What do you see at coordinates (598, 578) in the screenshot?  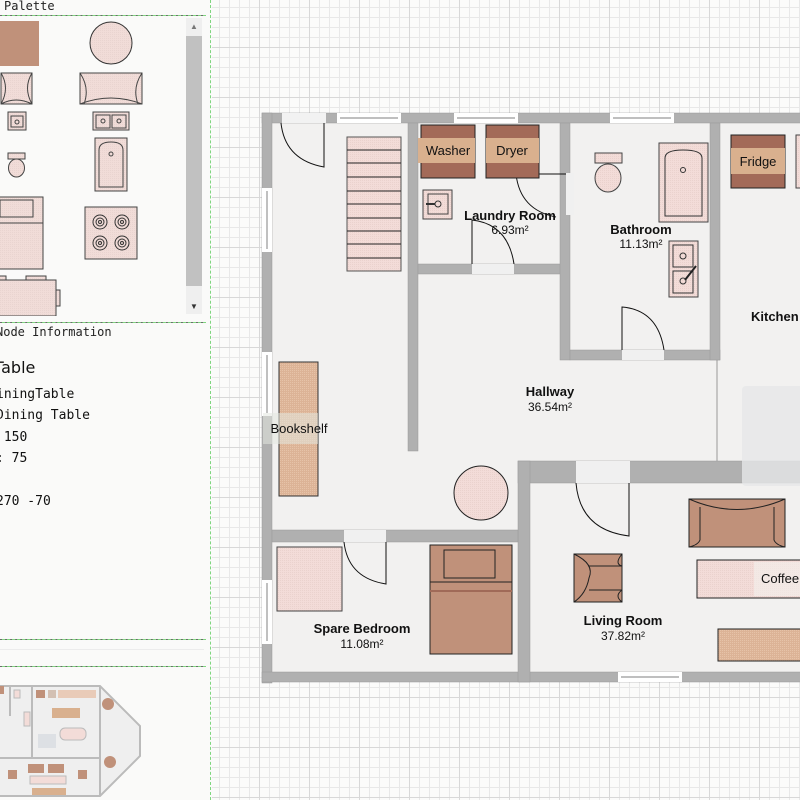 I see `armchair` at bounding box center [598, 578].